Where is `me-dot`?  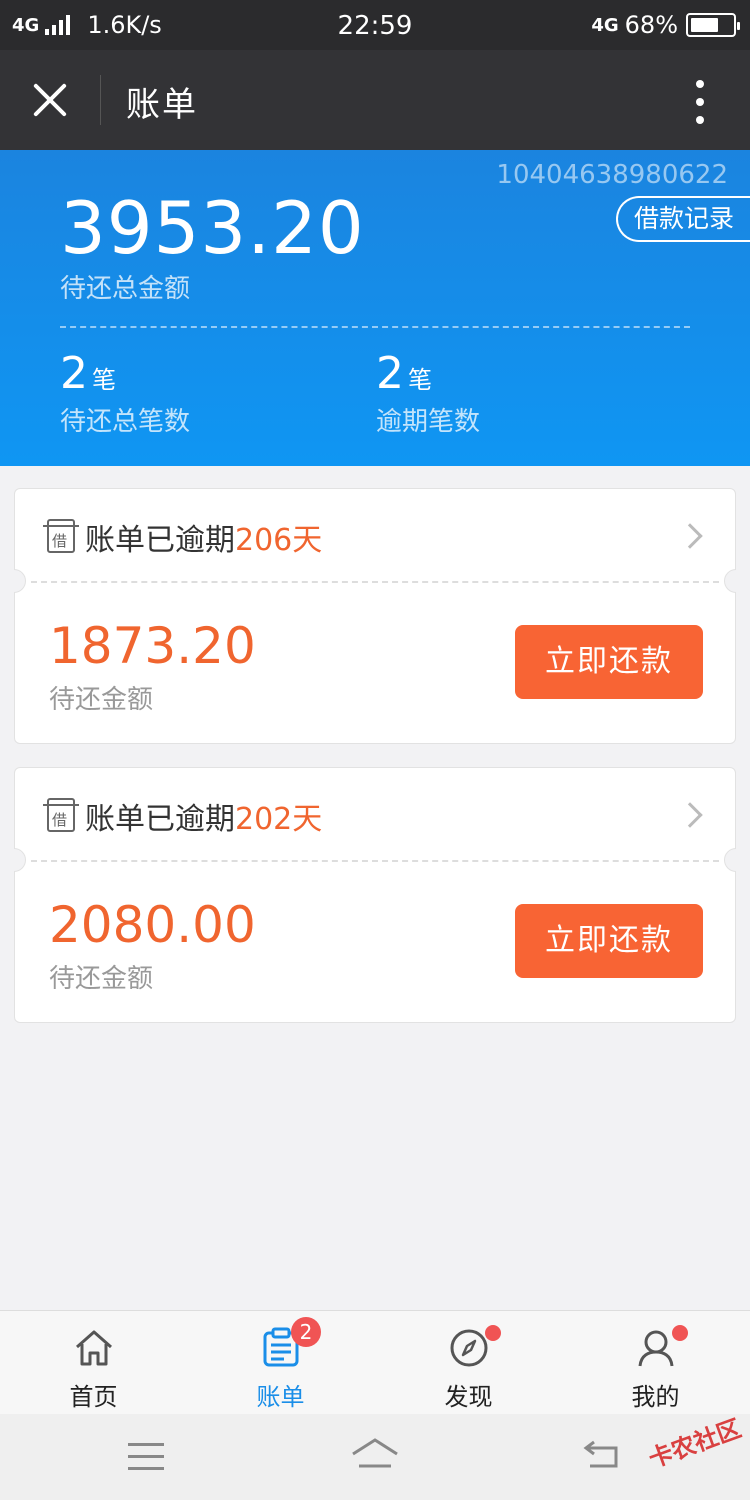 me-dot is located at coordinates (680, 1333).